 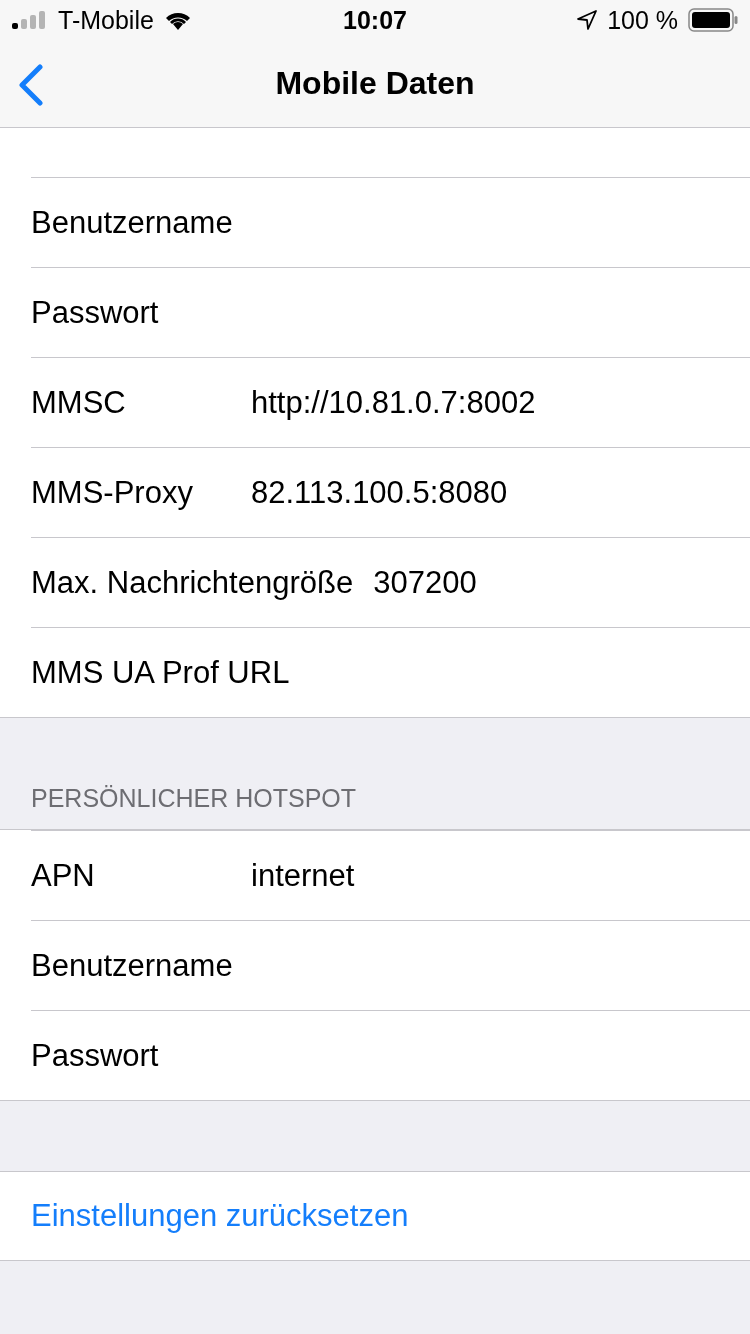 I want to click on setting-value: http://10.81.0.7:8002, so click(x=393, y=402).